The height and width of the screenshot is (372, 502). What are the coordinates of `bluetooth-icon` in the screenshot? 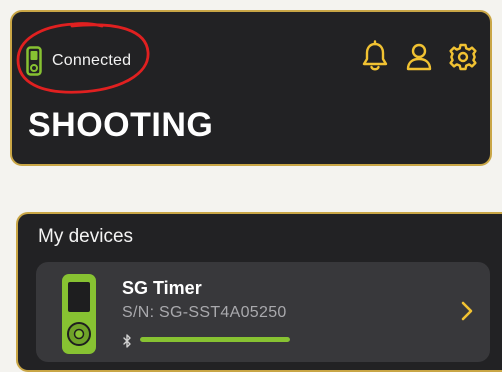 It's located at (127, 341).